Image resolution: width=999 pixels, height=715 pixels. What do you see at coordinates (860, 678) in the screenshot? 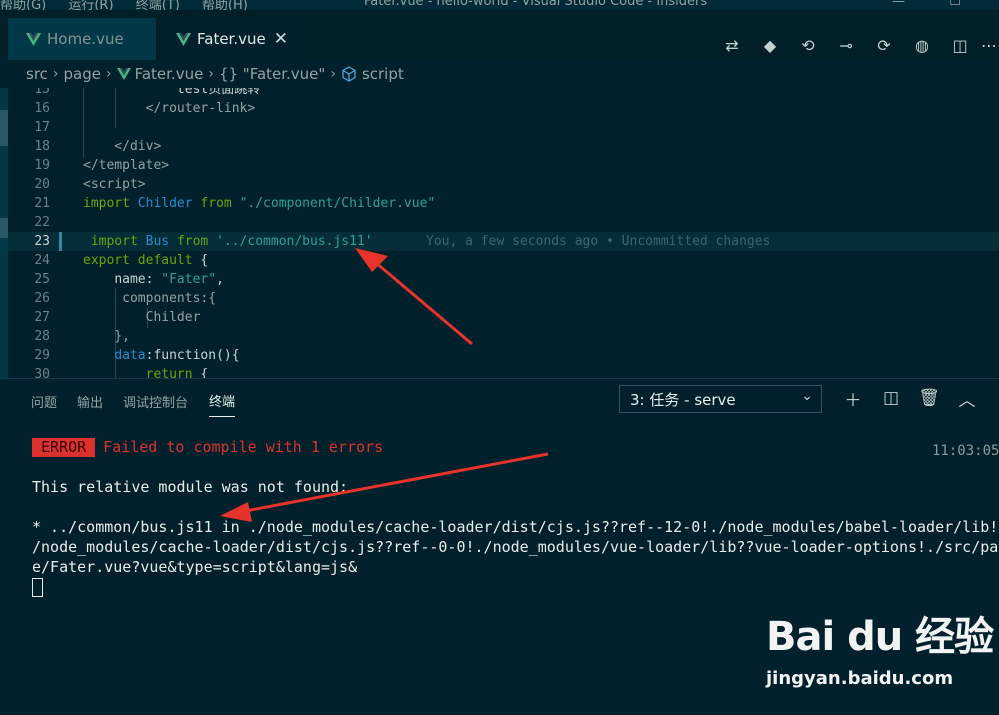
I see `watermark-url: jingyan.baidu.com` at bounding box center [860, 678].